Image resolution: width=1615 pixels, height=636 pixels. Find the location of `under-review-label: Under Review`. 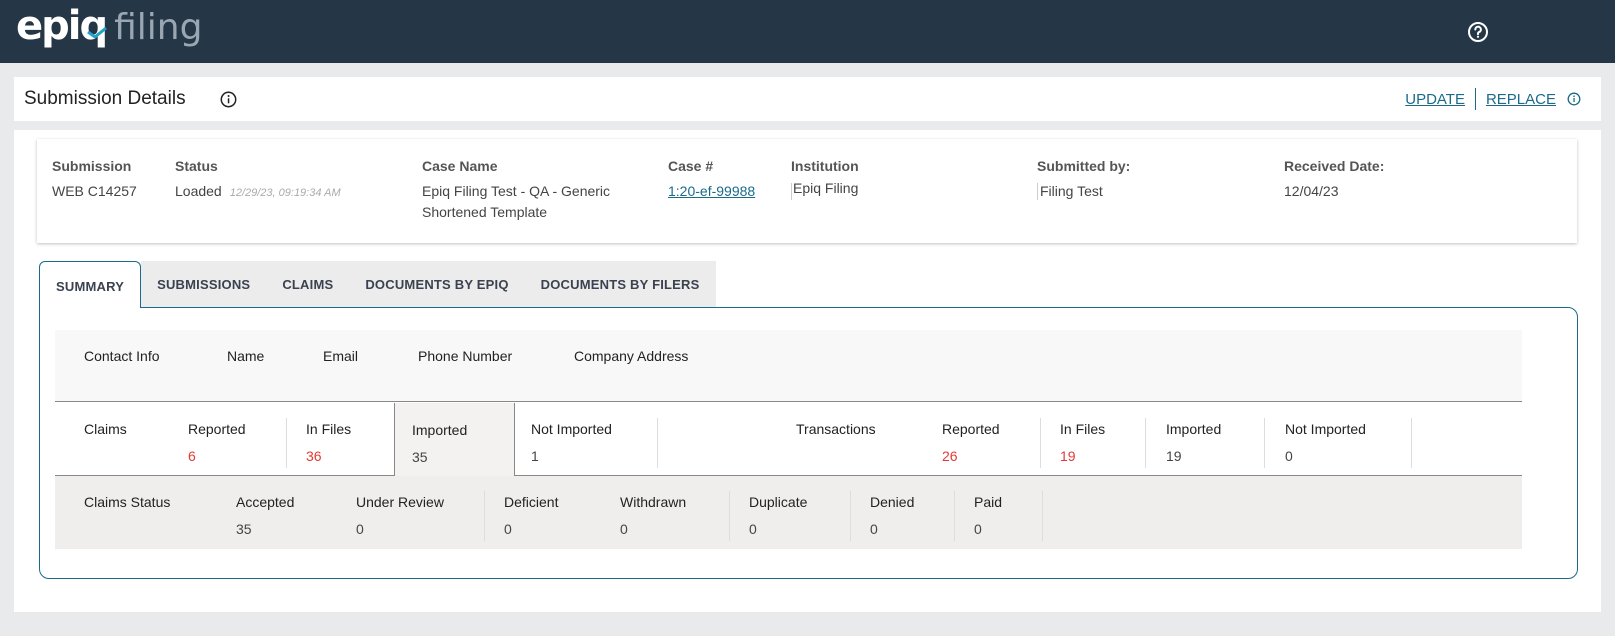

under-review-label: Under Review is located at coordinates (400, 502).